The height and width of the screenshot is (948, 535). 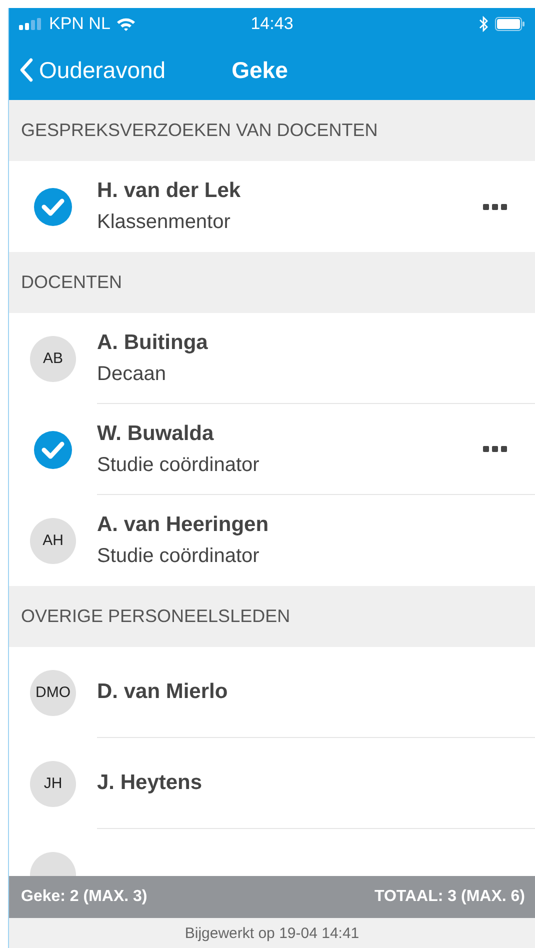 What do you see at coordinates (272, 933) in the screenshot?
I see `update-timestamp: Bijgewerkt op 19-04 14:41` at bounding box center [272, 933].